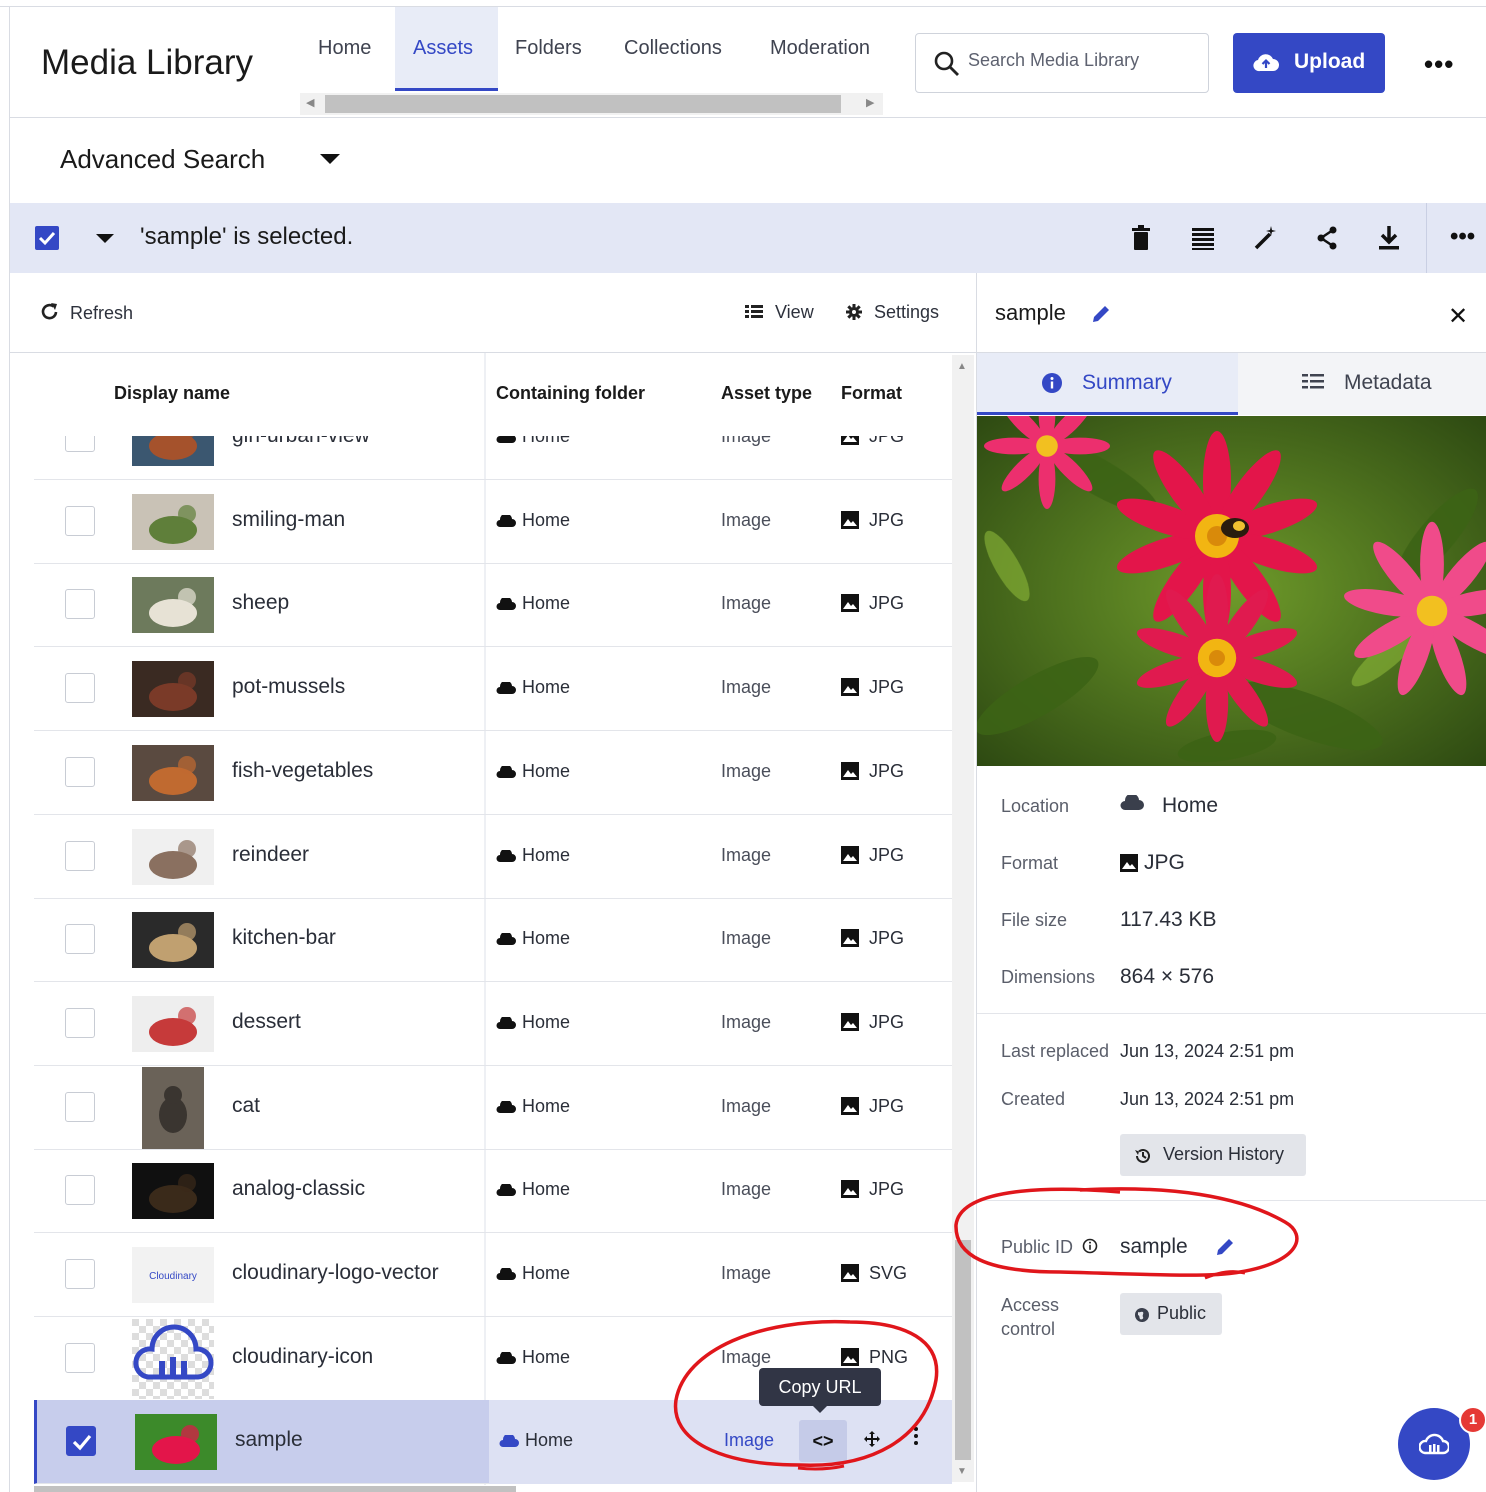  What do you see at coordinates (1462, 237) in the screenshot?
I see `more-actions-icon: •••` at bounding box center [1462, 237].